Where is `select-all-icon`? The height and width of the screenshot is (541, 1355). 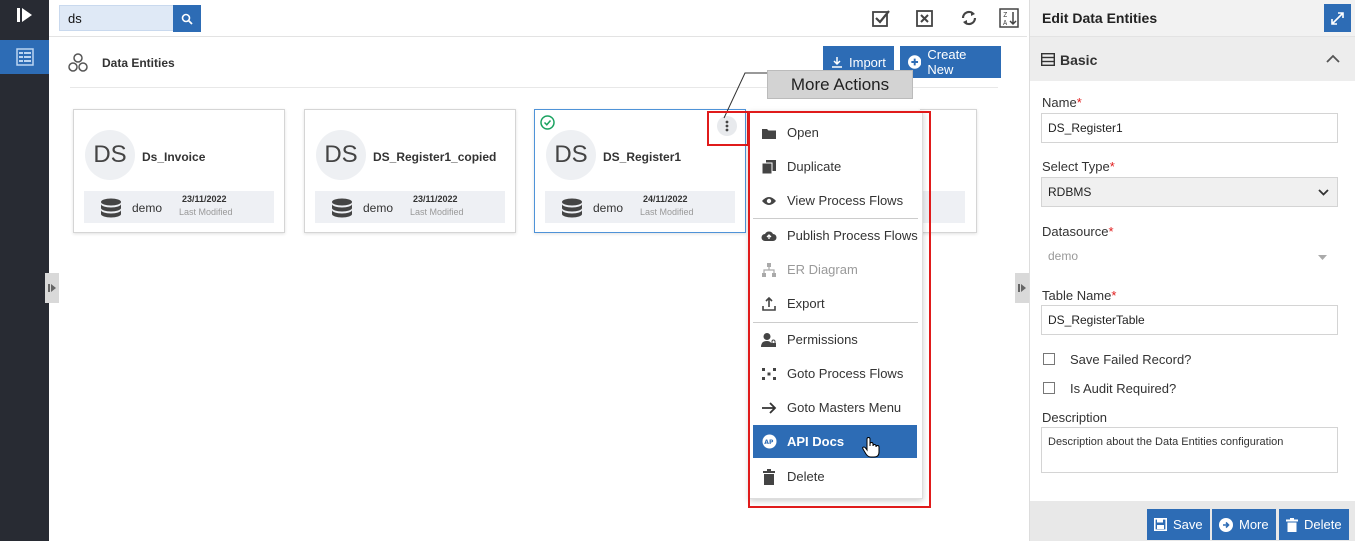
select-all-icon is located at coordinates (881, 18).